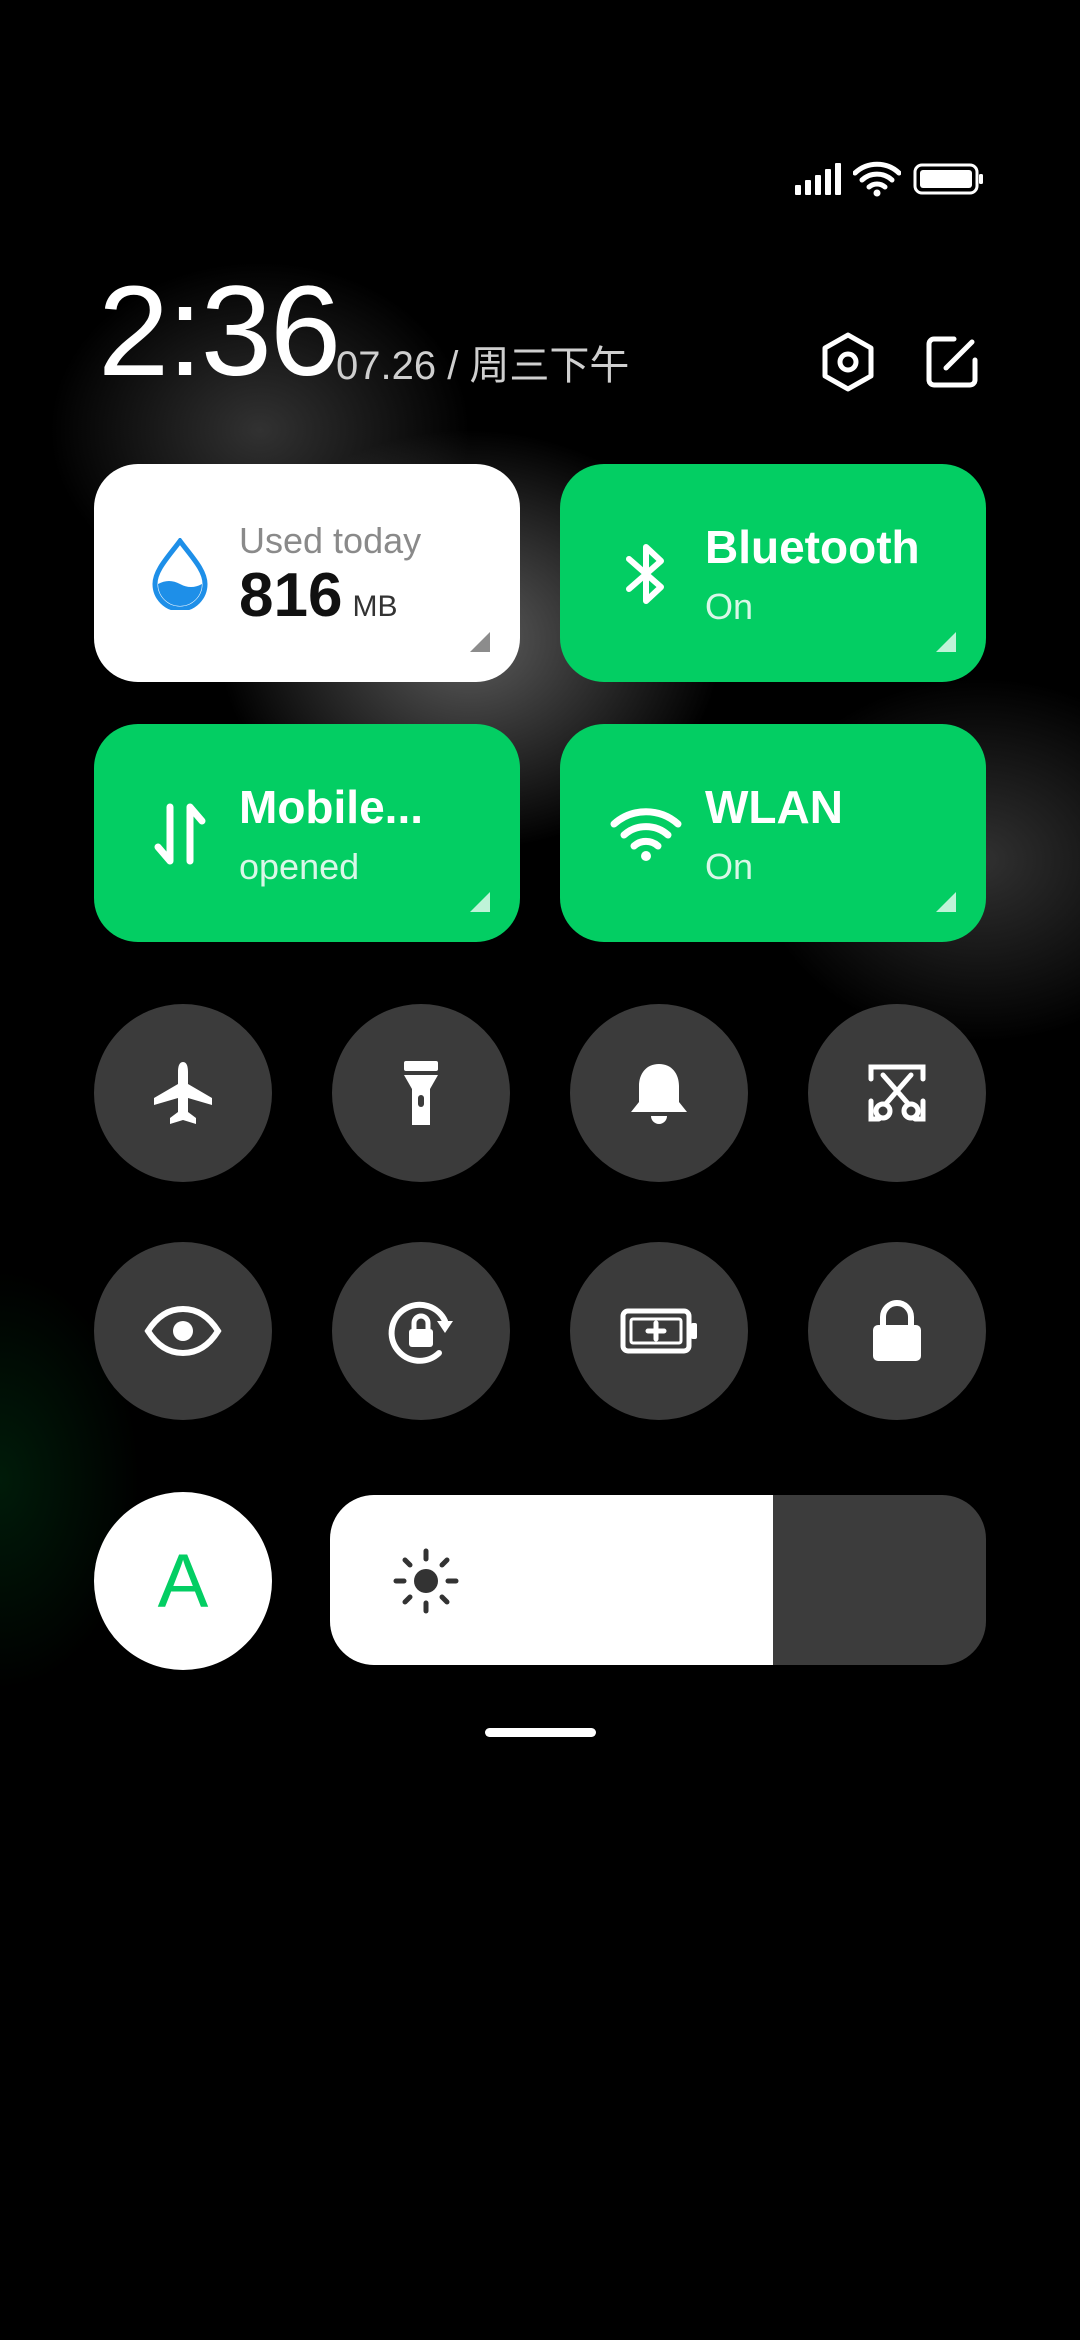 This screenshot has width=1080, height=2340. I want to click on airplane-icon, so click(183, 1093).